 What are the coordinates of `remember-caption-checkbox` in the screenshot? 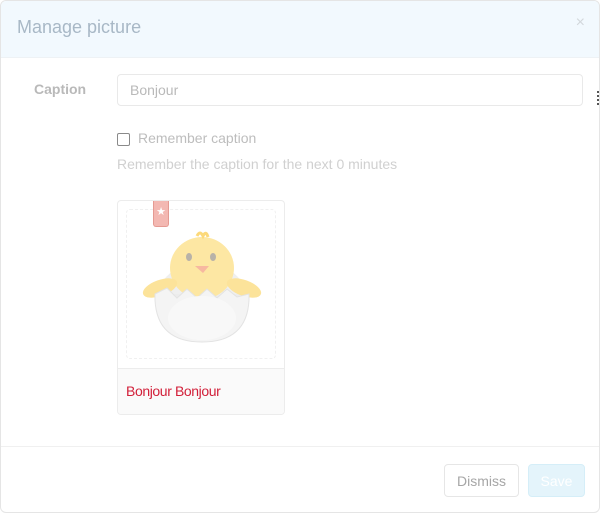 It's located at (123, 139).